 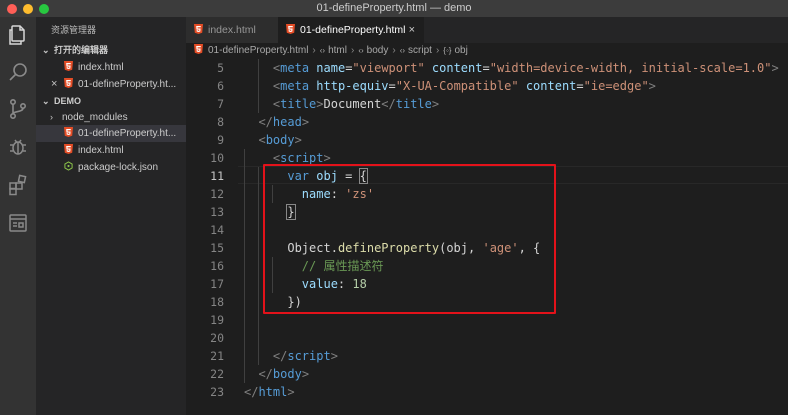 What do you see at coordinates (378, 50) in the screenshot?
I see `breadcrumb-item: body` at bounding box center [378, 50].